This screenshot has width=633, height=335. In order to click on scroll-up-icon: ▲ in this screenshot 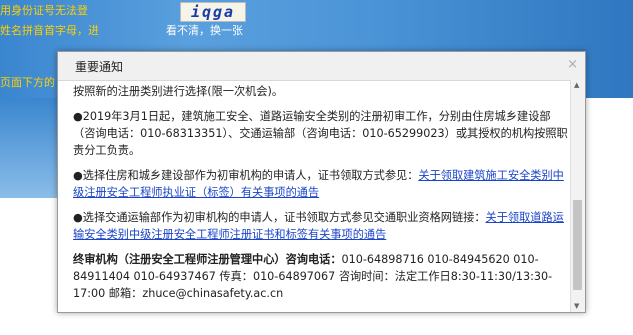, I will do `click(576, 85)`.